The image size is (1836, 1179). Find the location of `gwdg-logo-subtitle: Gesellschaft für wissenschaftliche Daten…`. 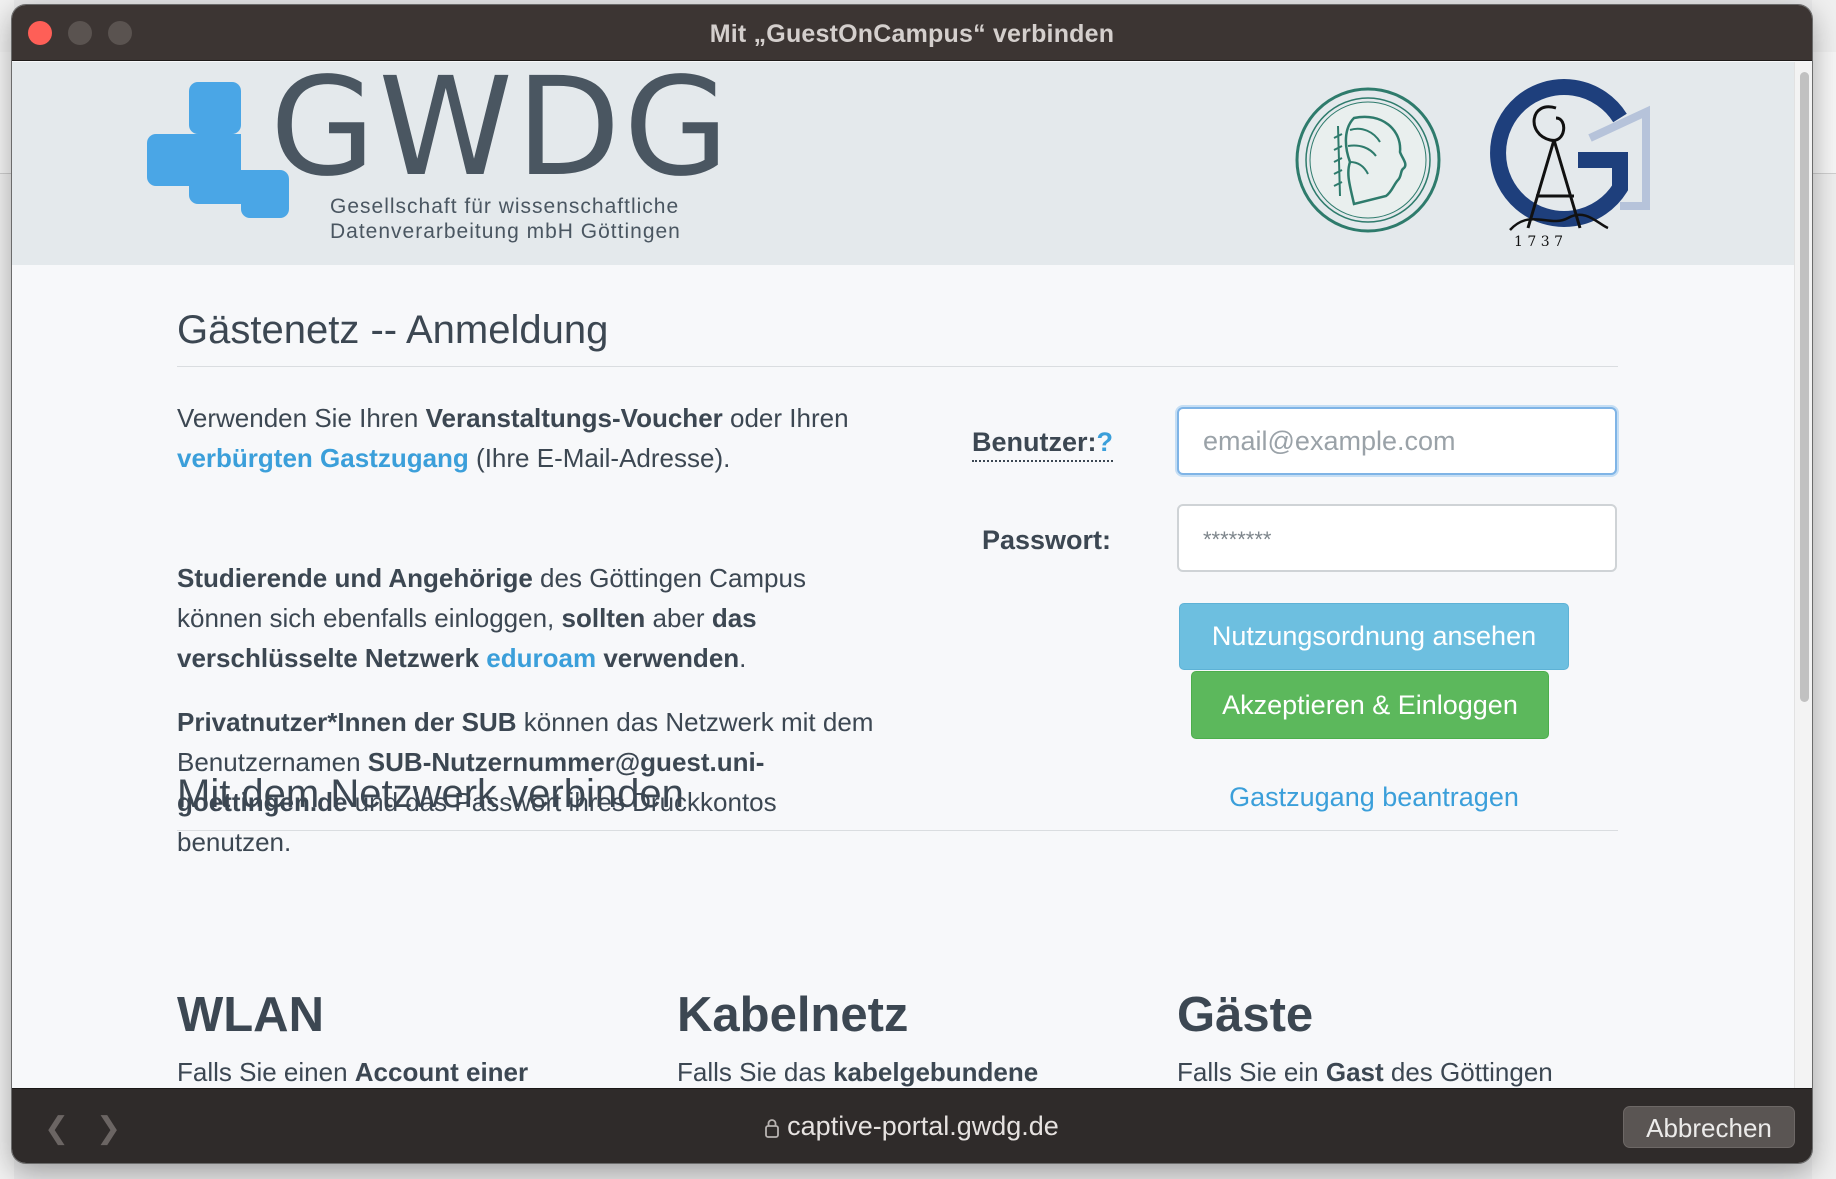

gwdg-logo-subtitle: Gesellschaft für wissenschaftliche Daten… is located at coordinates (505, 219).